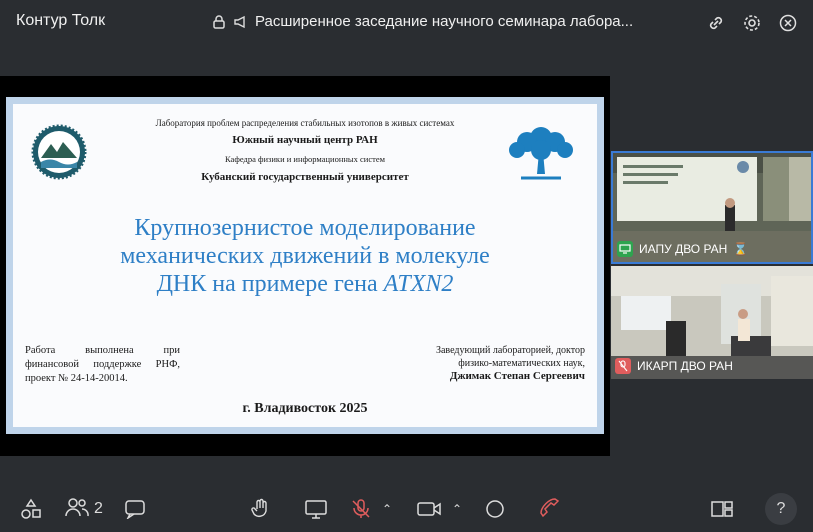 This screenshot has width=813, height=532. Describe the element at coordinates (135, 509) in the screenshot. I see `chat-icon` at that location.